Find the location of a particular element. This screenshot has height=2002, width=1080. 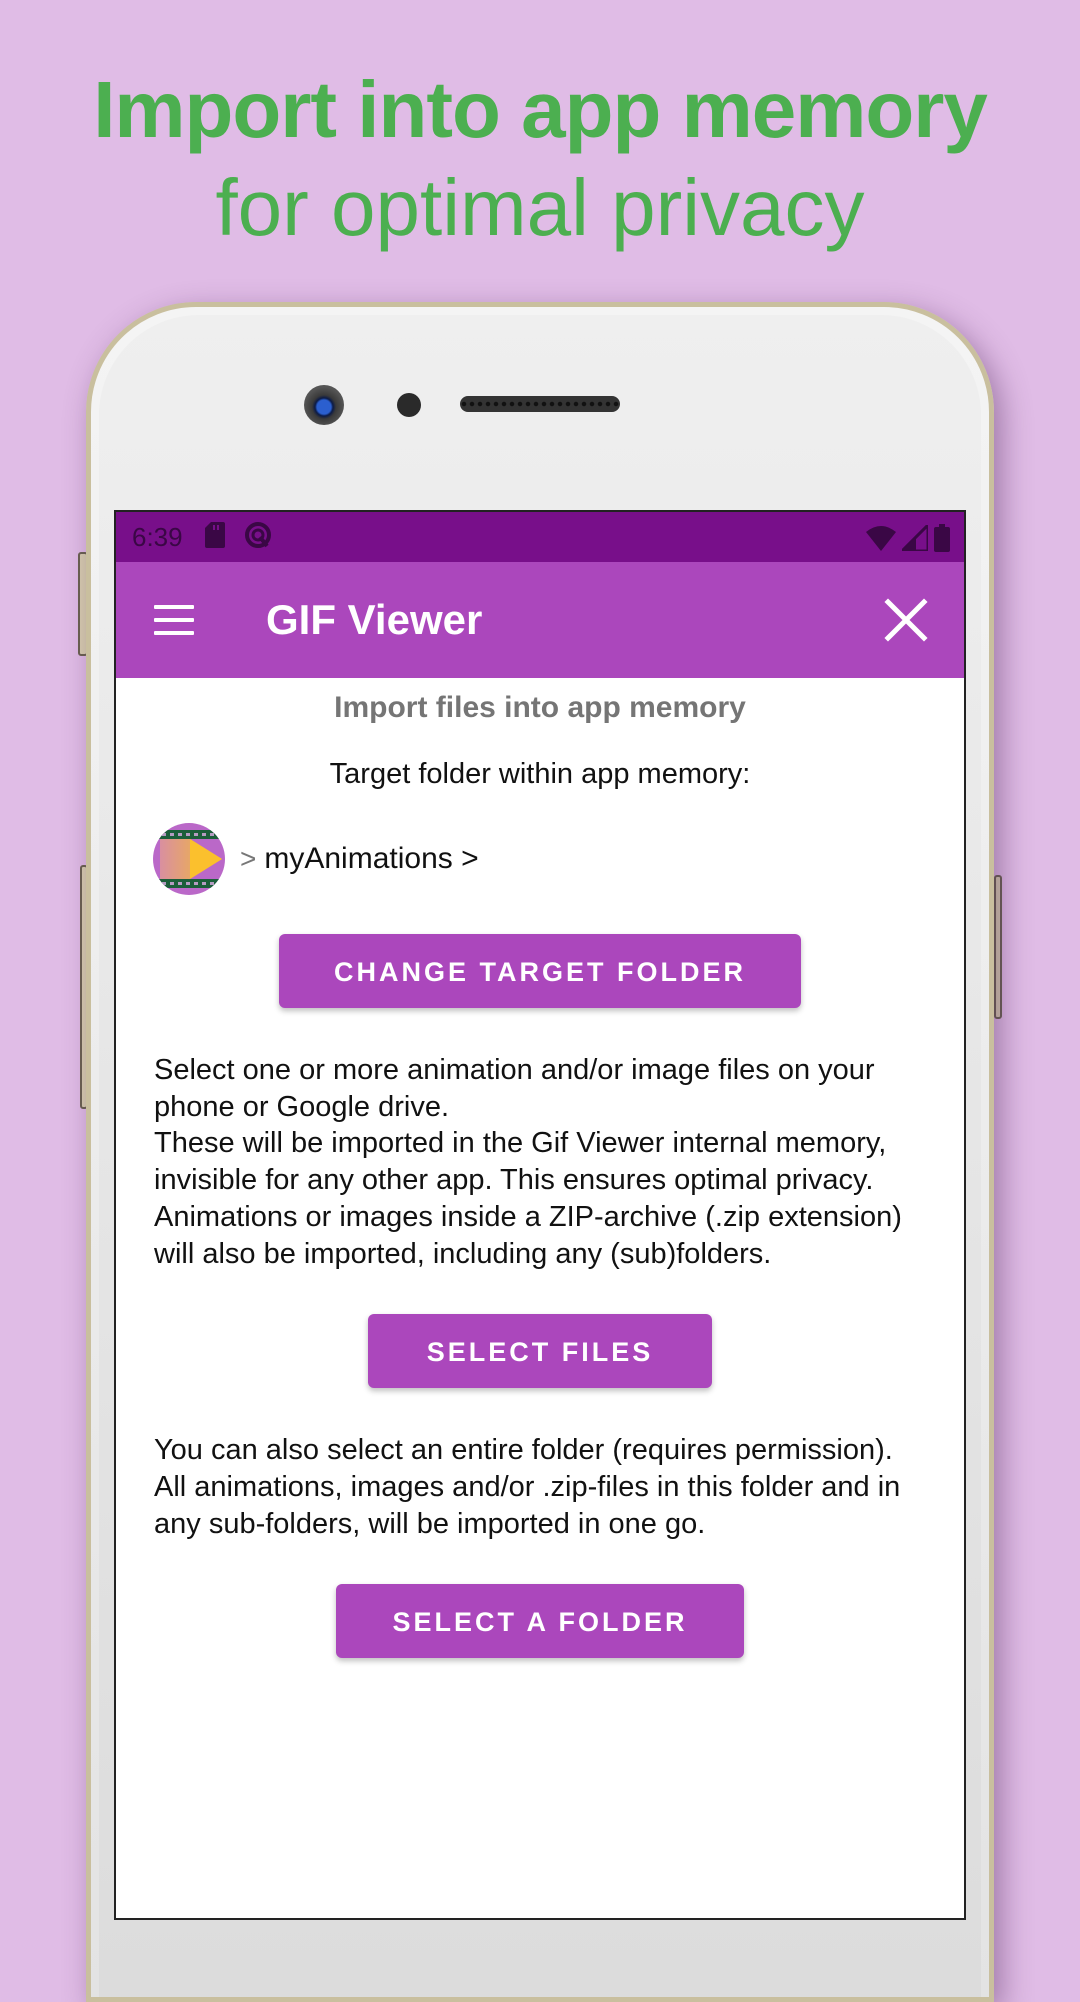

data-saver-icon is located at coordinates (258, 537).